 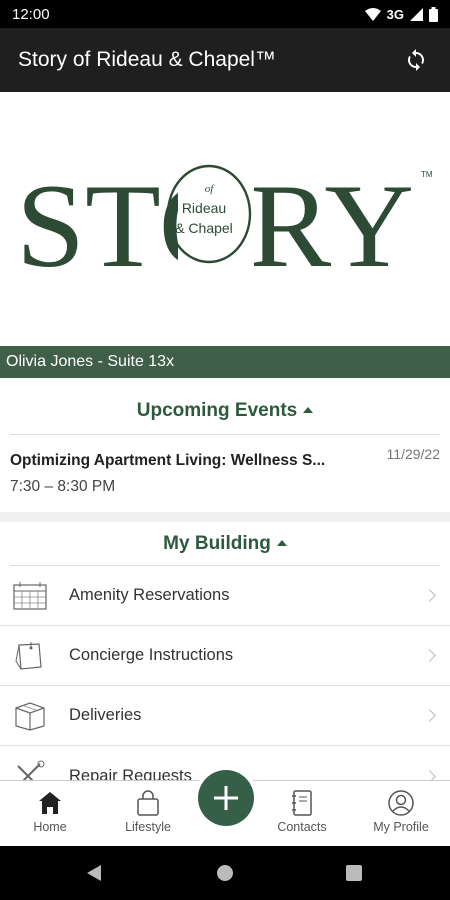 What do you see at coordinates (395, 14) in the screenshot?
I see `network-type: 3G` at bounding box center [395, 14].